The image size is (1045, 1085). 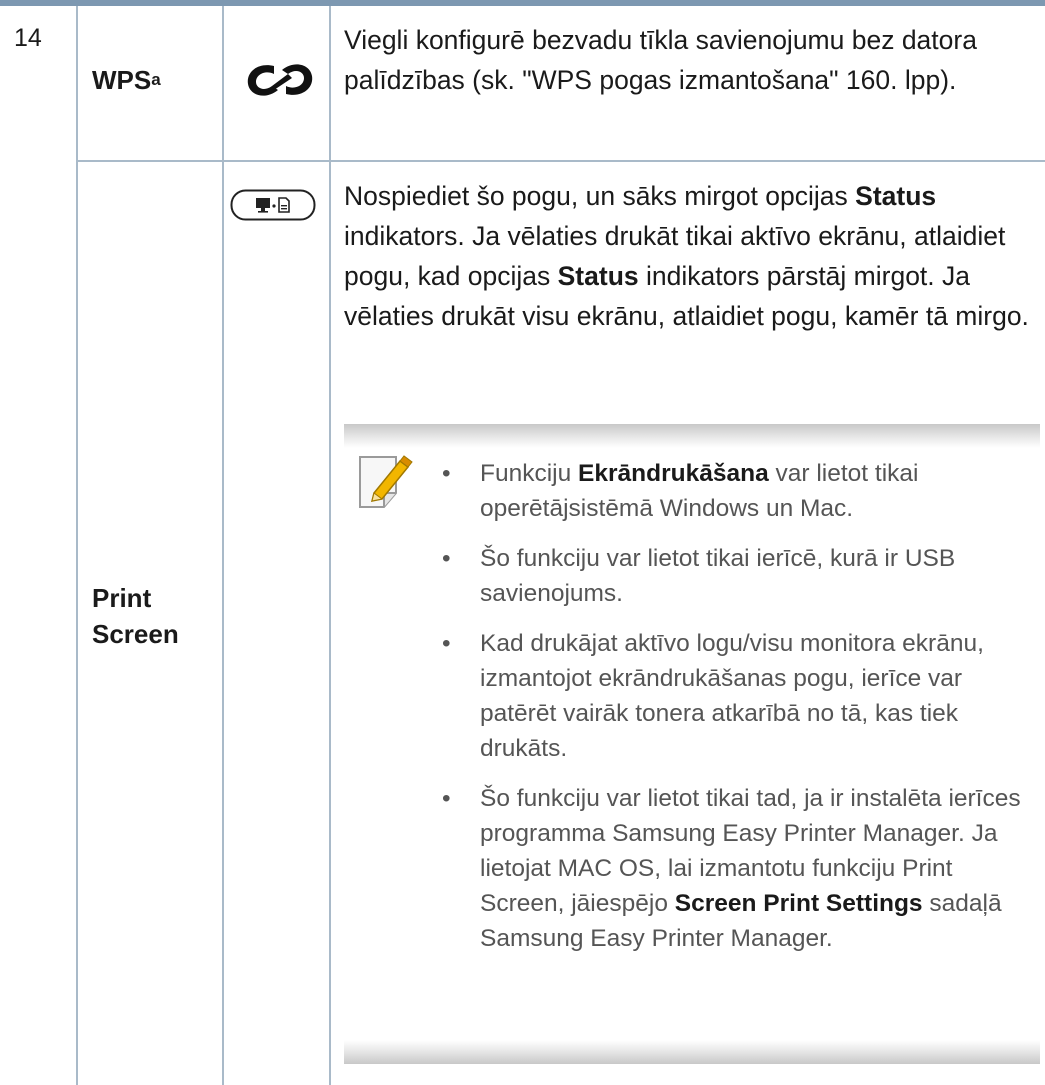 I want to click on note-bottom-bar, so click(x=692, y=1052).